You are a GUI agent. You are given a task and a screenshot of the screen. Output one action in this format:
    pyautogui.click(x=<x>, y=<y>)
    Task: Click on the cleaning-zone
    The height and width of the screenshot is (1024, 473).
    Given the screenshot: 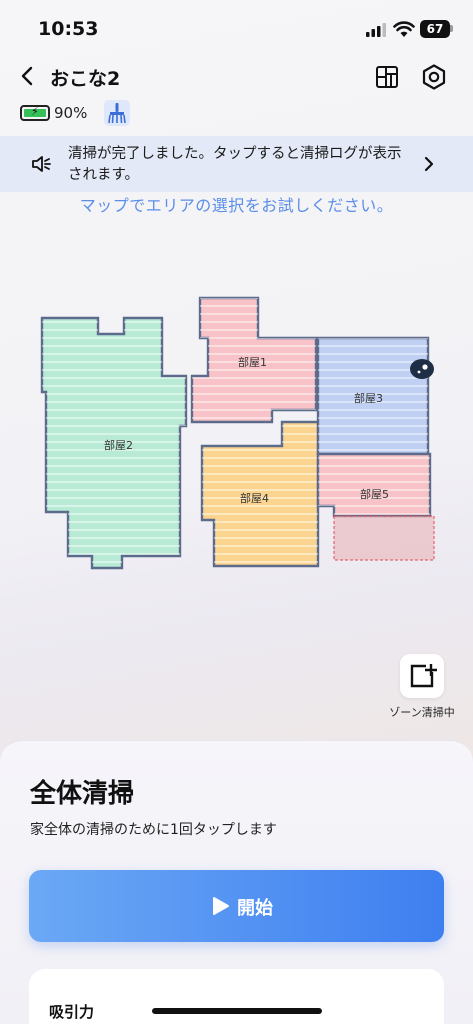 What is the action you would take?
    pyautogui.click(x=384, y=538)
    